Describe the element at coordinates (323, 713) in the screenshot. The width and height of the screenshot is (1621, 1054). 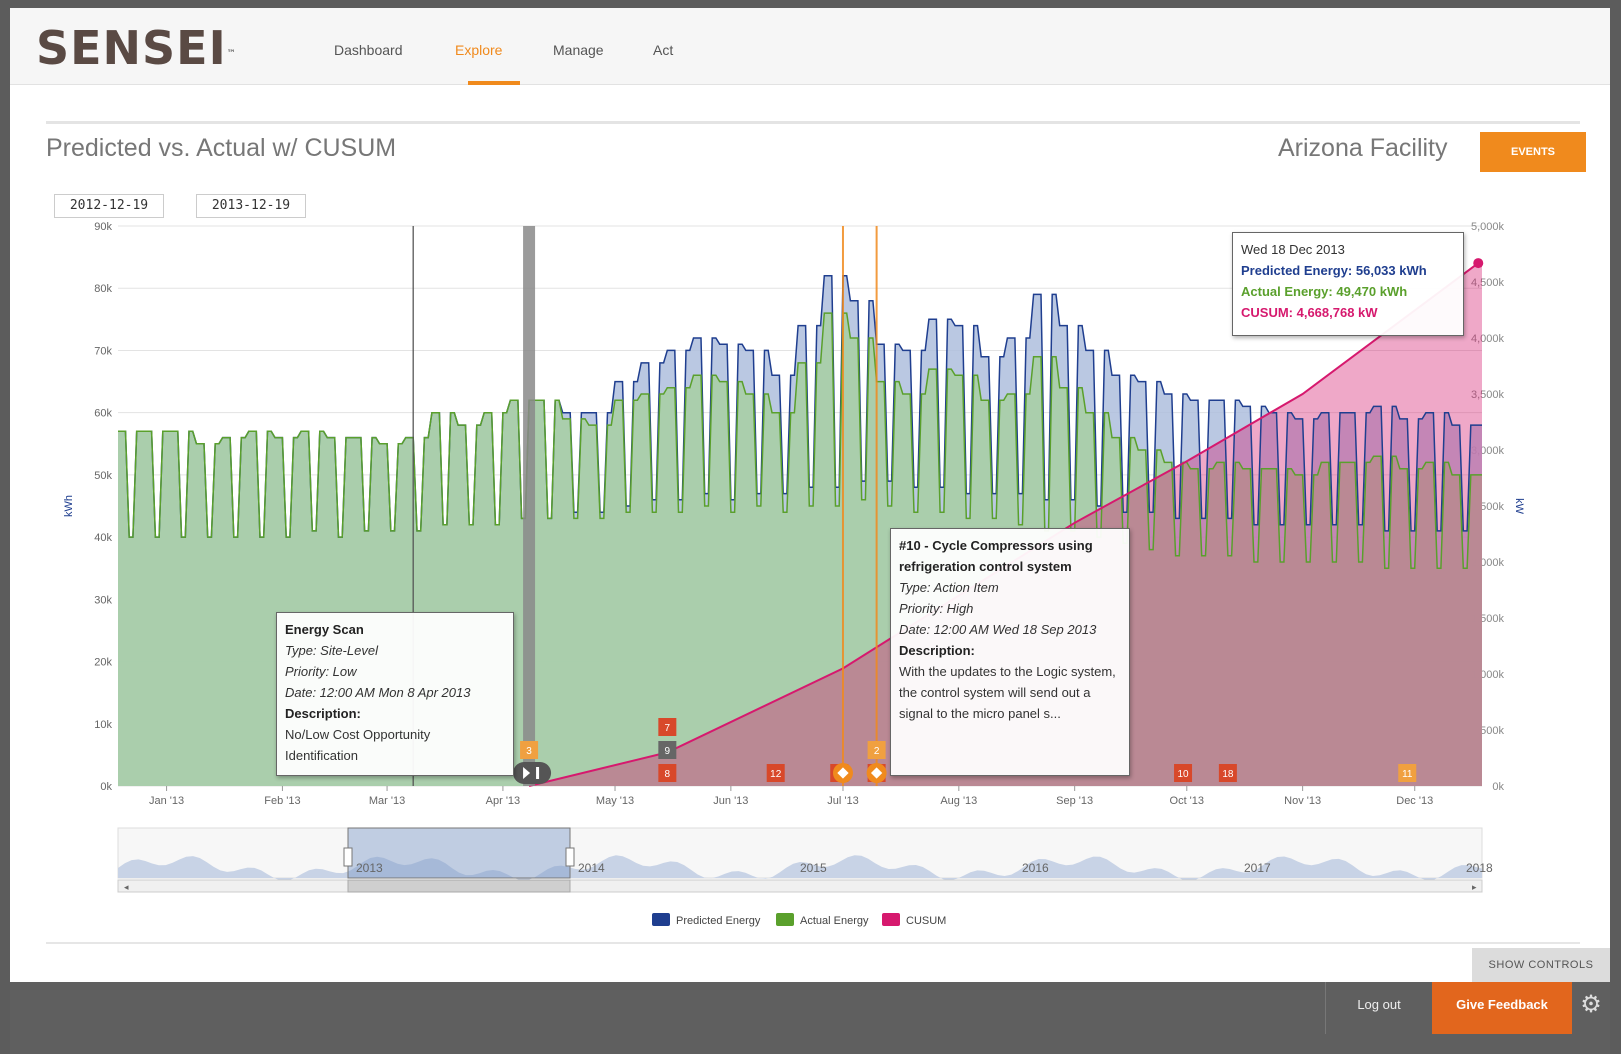
I see `energy-scan-desc-label: Description:` at that location.